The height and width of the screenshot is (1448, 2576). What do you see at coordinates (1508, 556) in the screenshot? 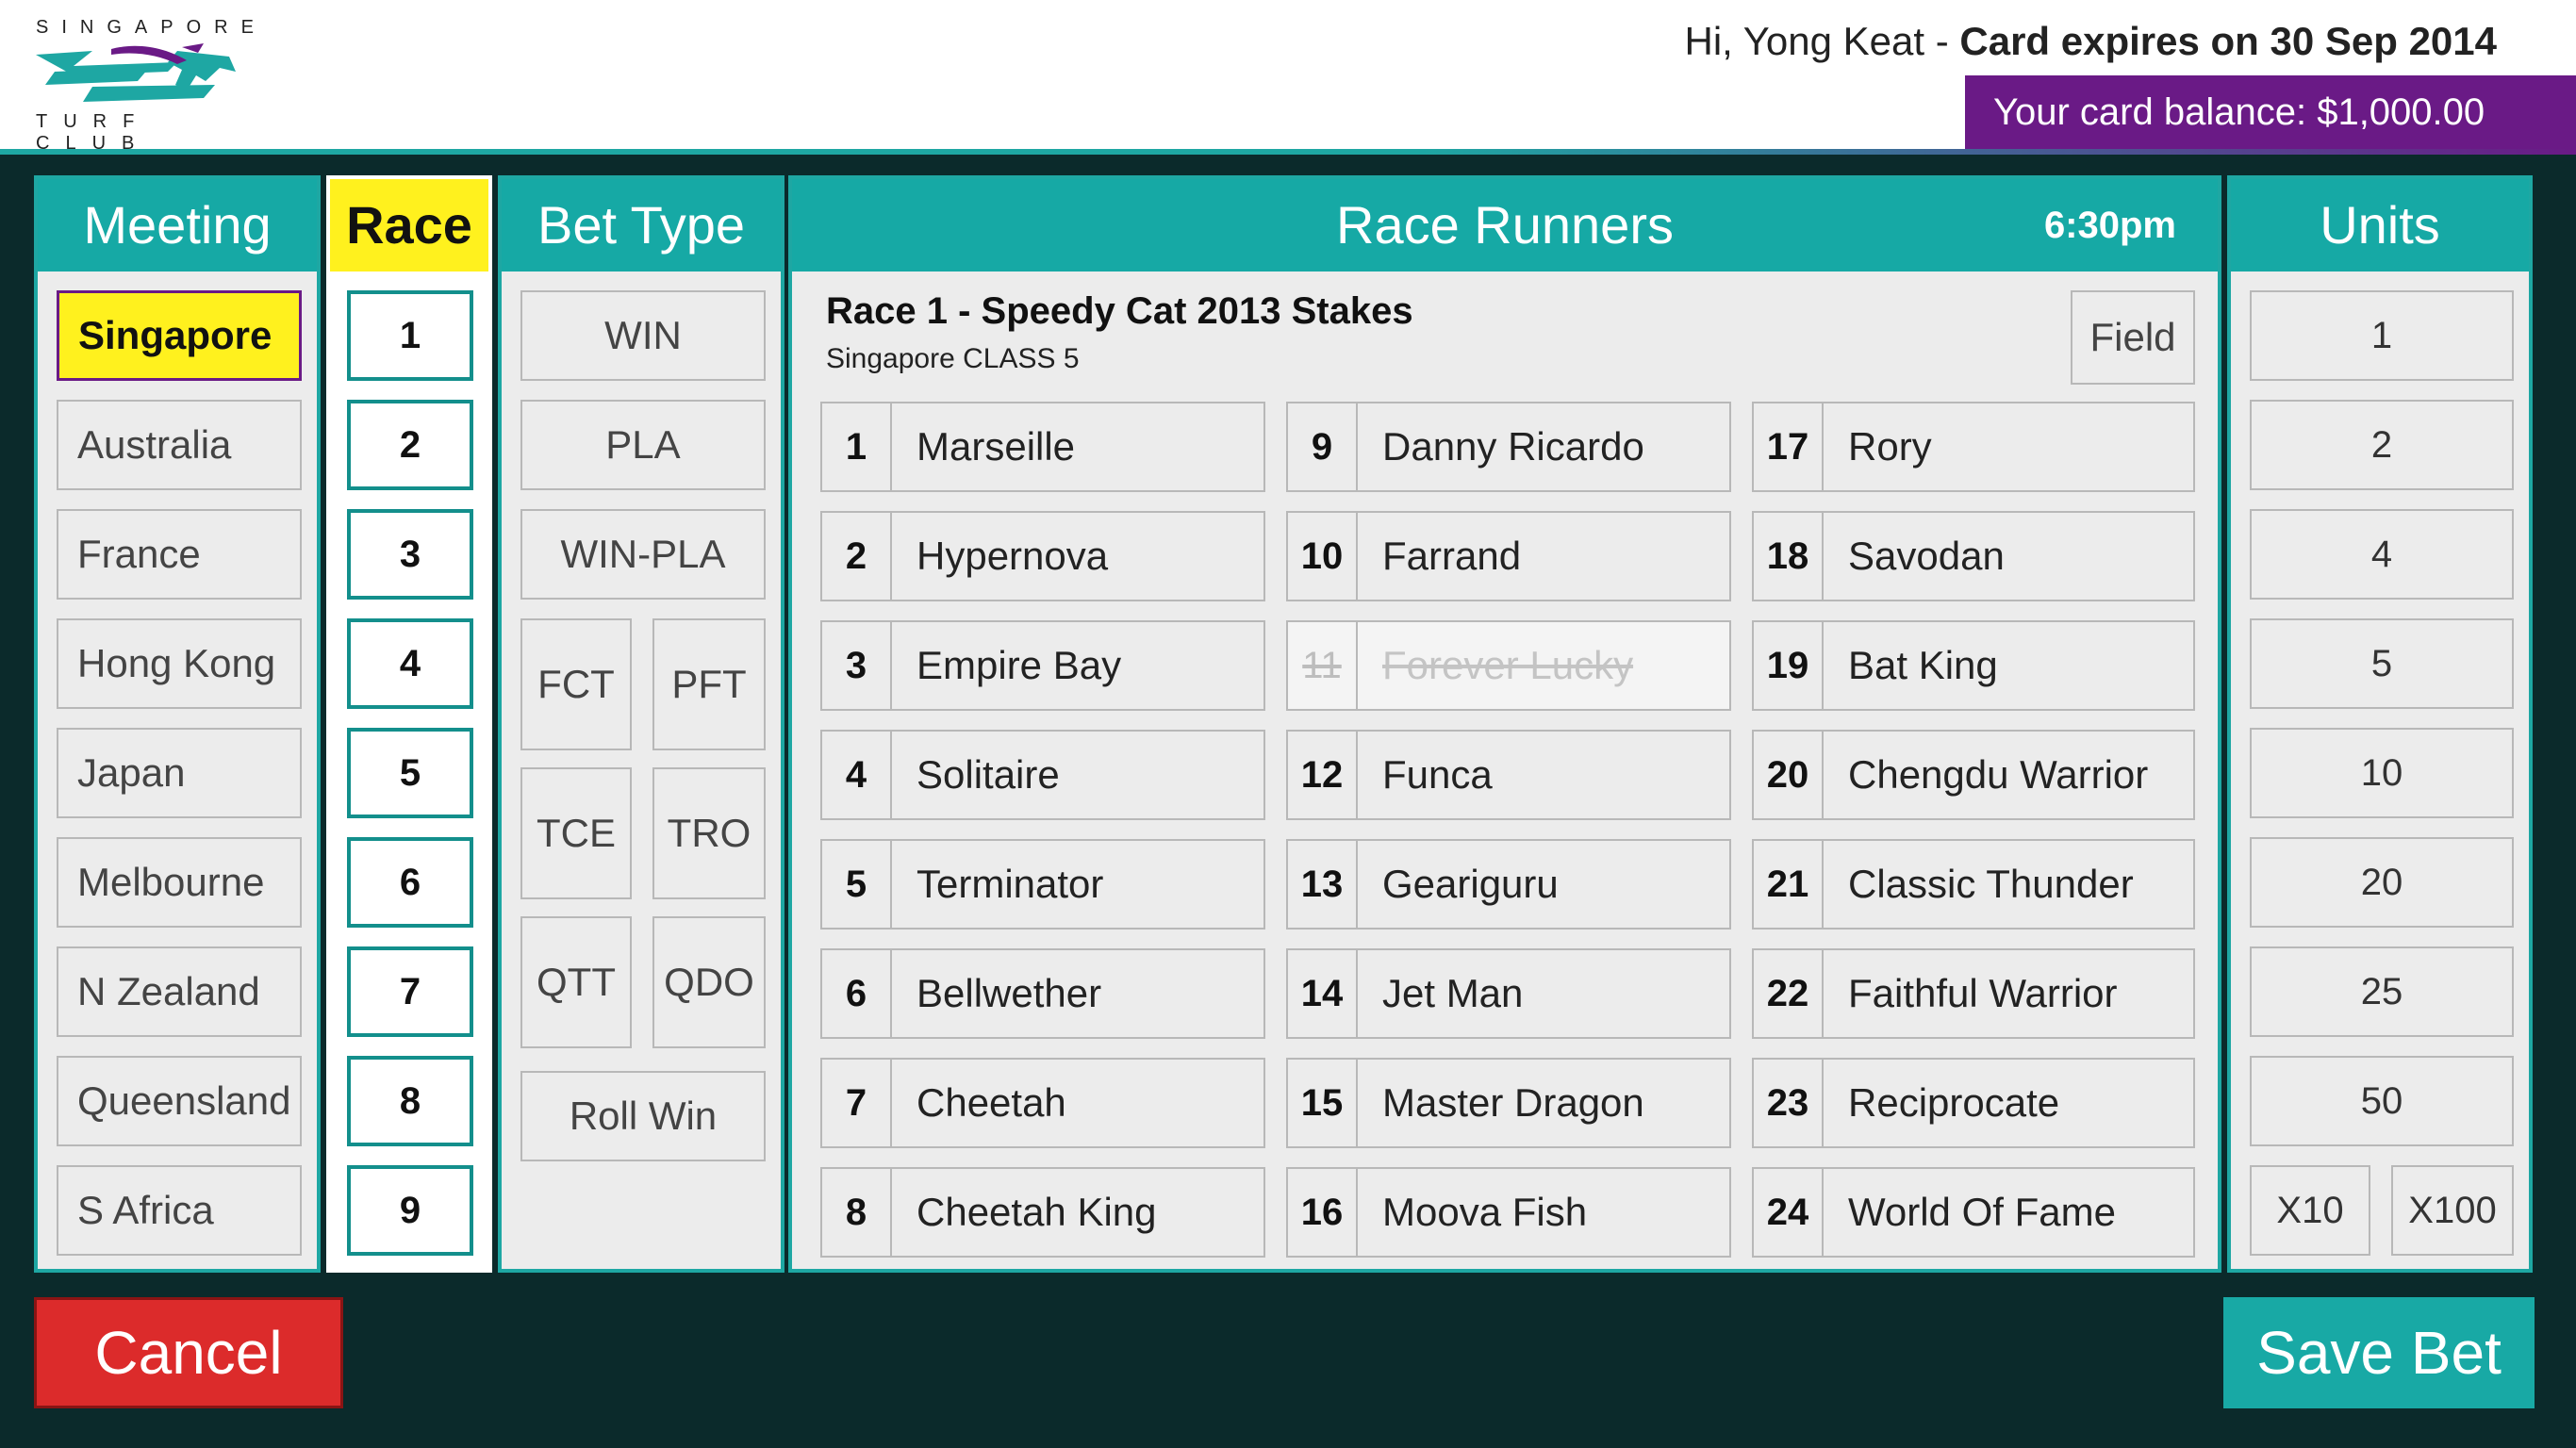
I see `runner-10: 10 Farrand` at bounding box center [1508, 556].